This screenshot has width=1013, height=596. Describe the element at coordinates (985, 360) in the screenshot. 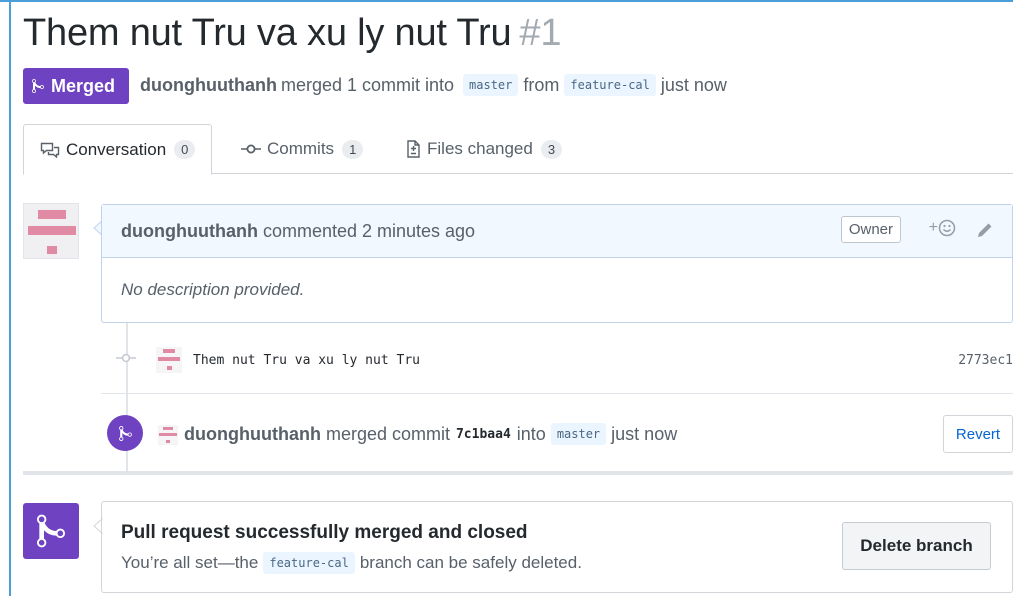

I see `commit-sha-link: 2773ec1` at that location.